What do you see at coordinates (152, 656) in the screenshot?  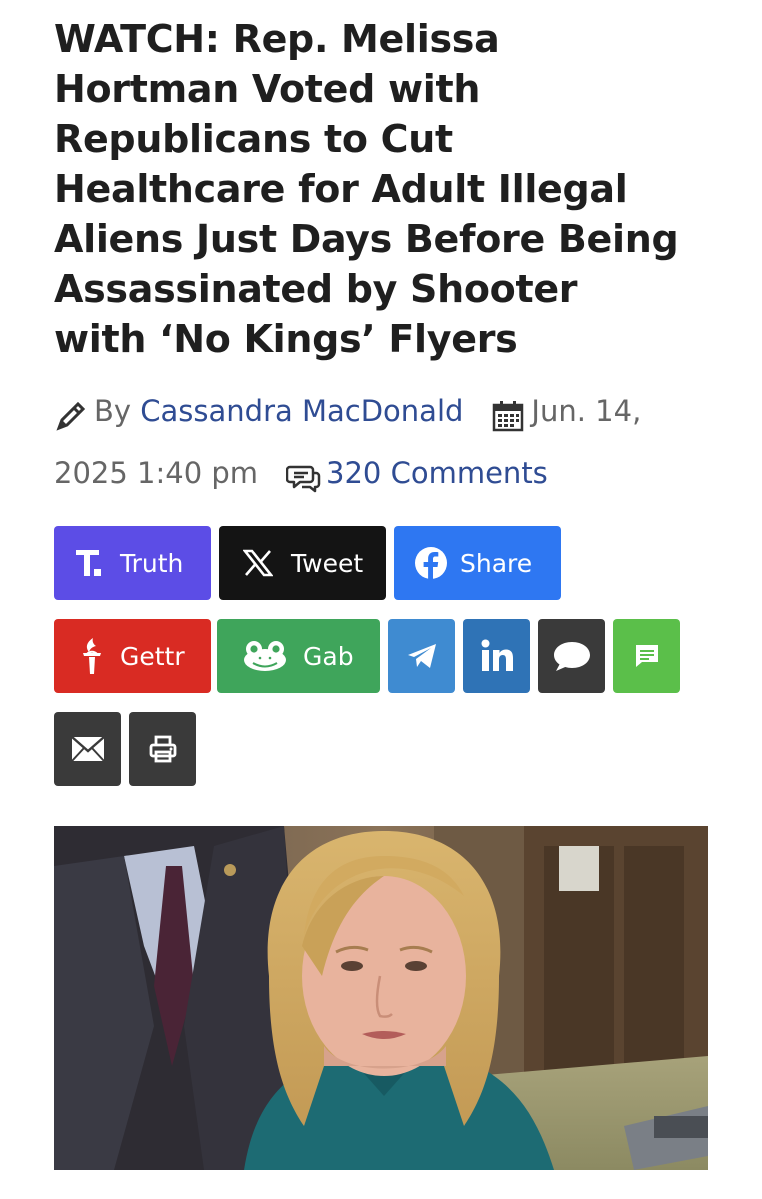 I see `gettr-label: Gettr` at bounding box center [152, 656].